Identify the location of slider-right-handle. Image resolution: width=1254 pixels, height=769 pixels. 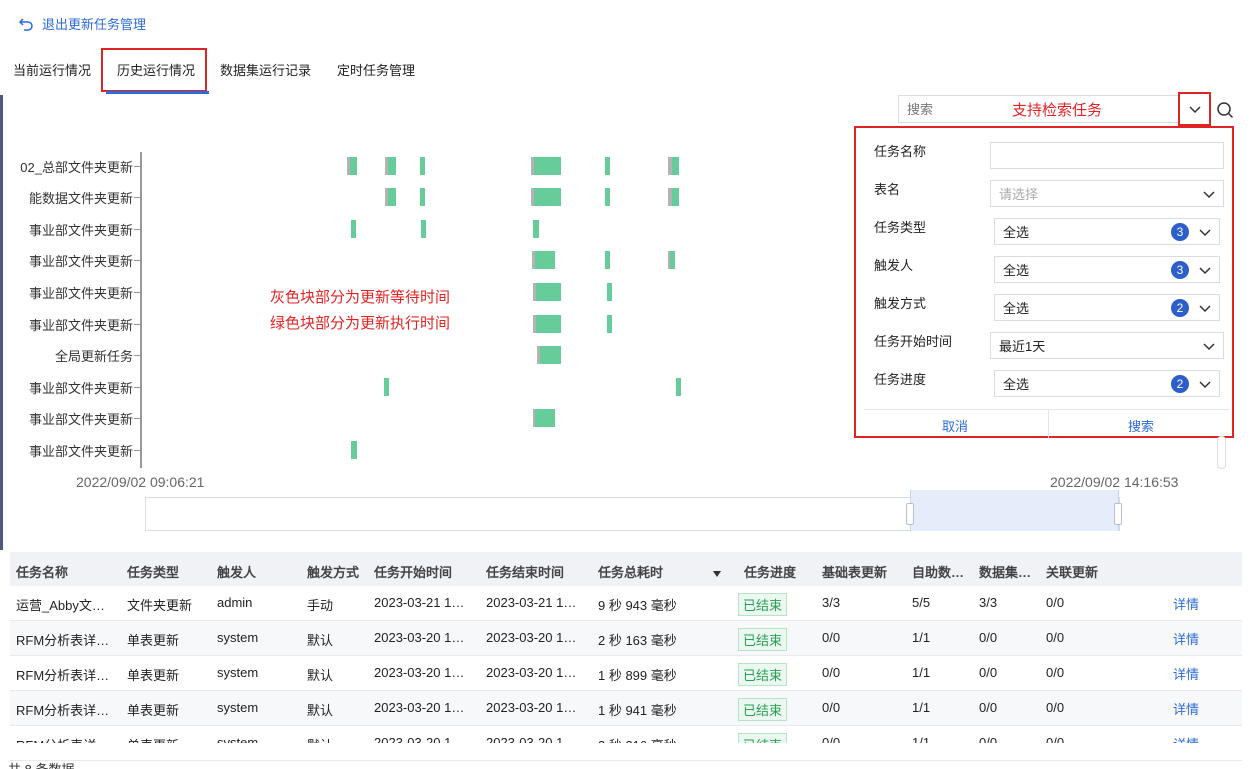
(1118, 514).